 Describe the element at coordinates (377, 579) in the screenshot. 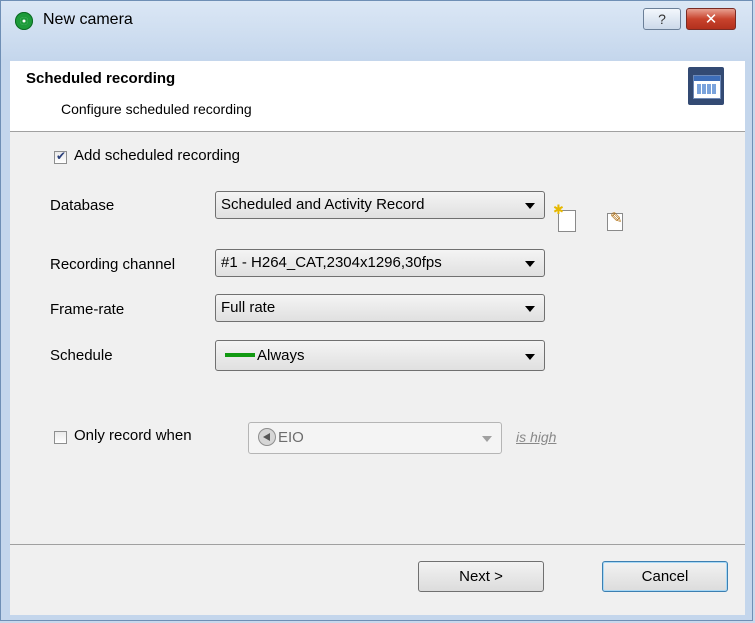

I see `dialog-footer: Next > Cancel` at that location.